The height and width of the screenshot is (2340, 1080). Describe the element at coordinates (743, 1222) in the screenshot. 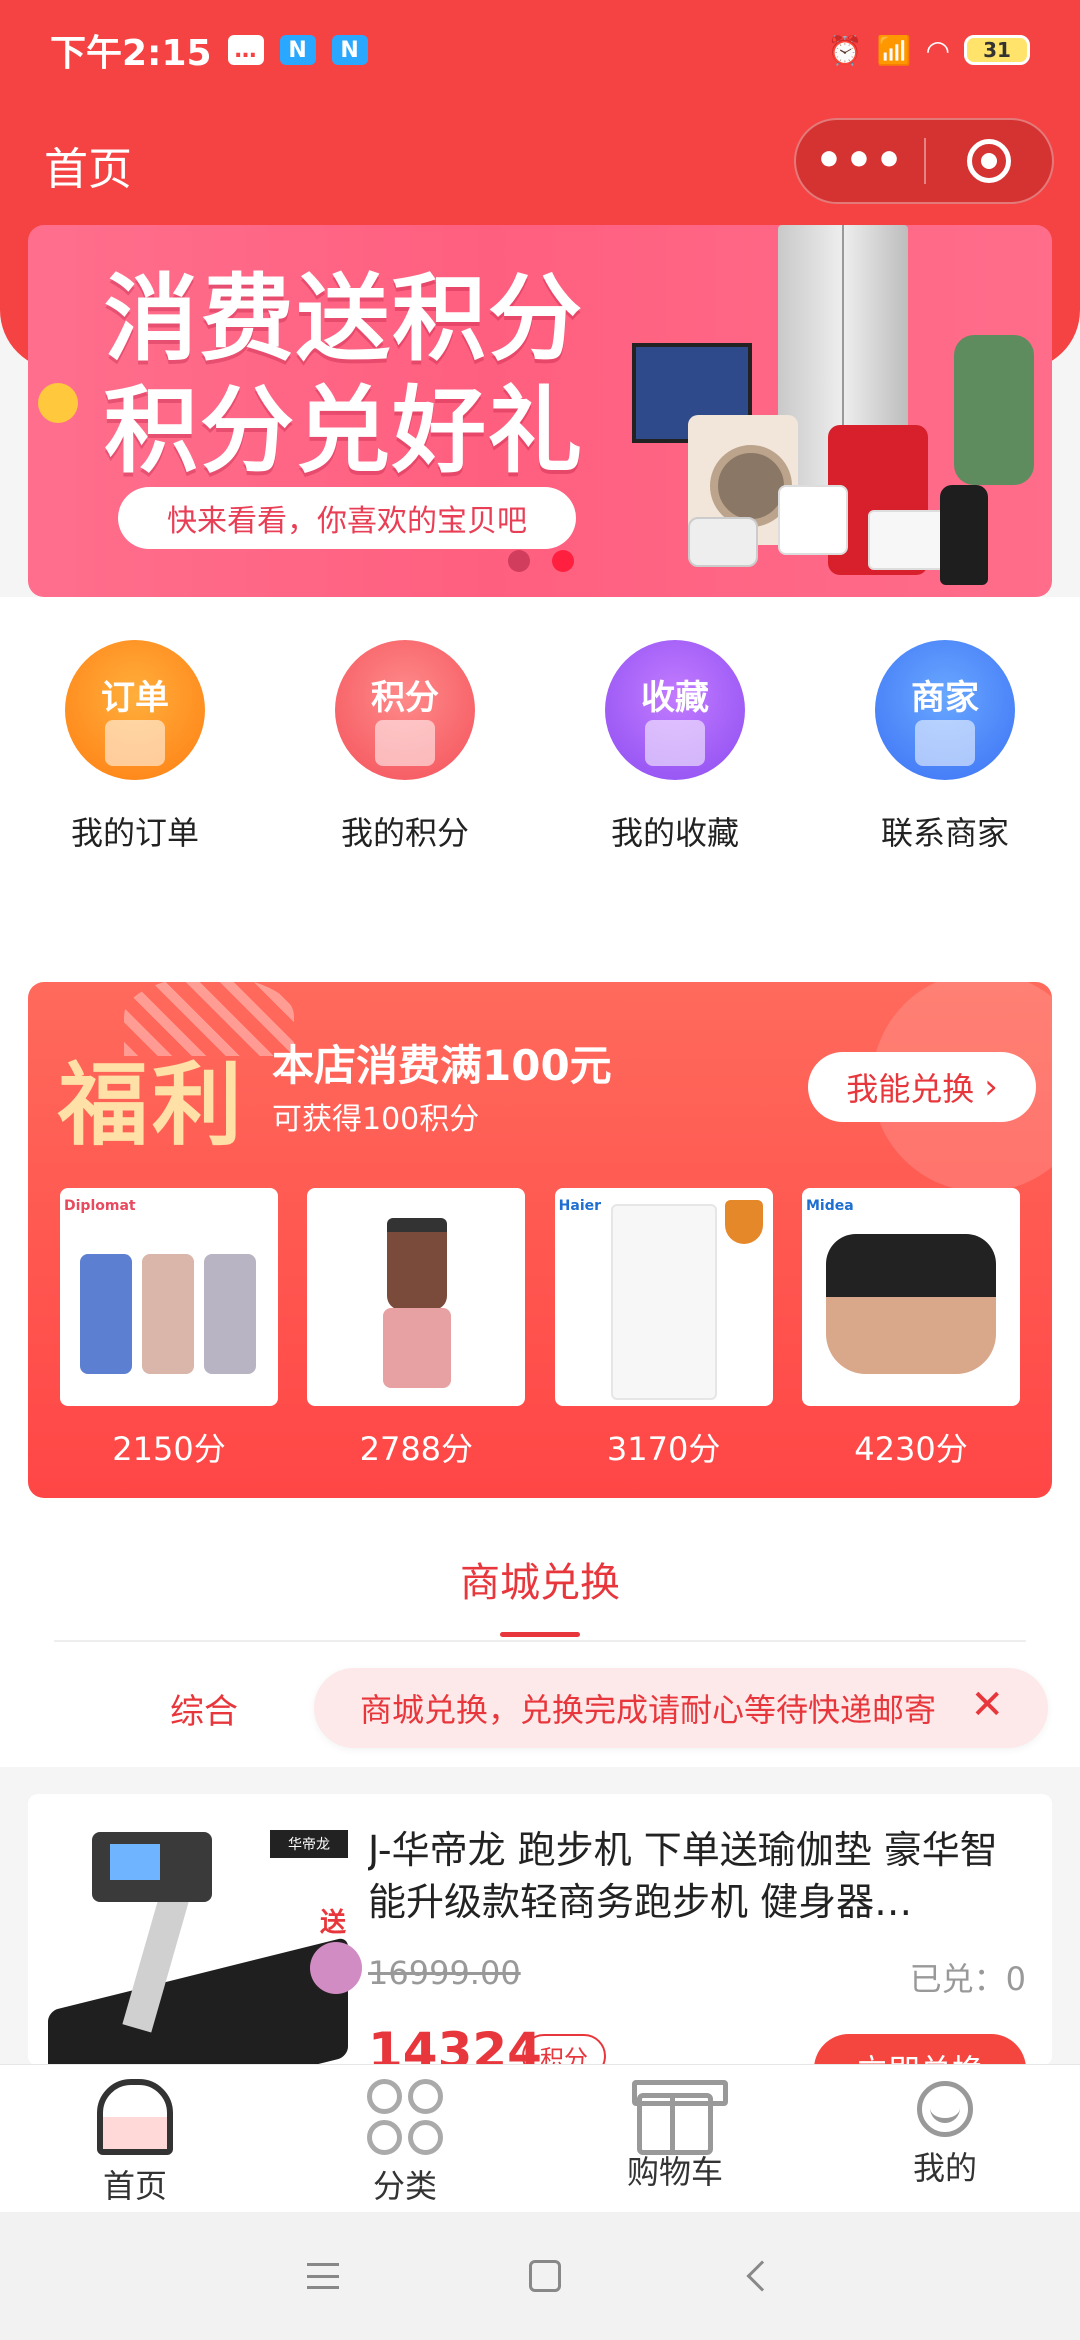

I see `warranty-badge-icon` at that location.